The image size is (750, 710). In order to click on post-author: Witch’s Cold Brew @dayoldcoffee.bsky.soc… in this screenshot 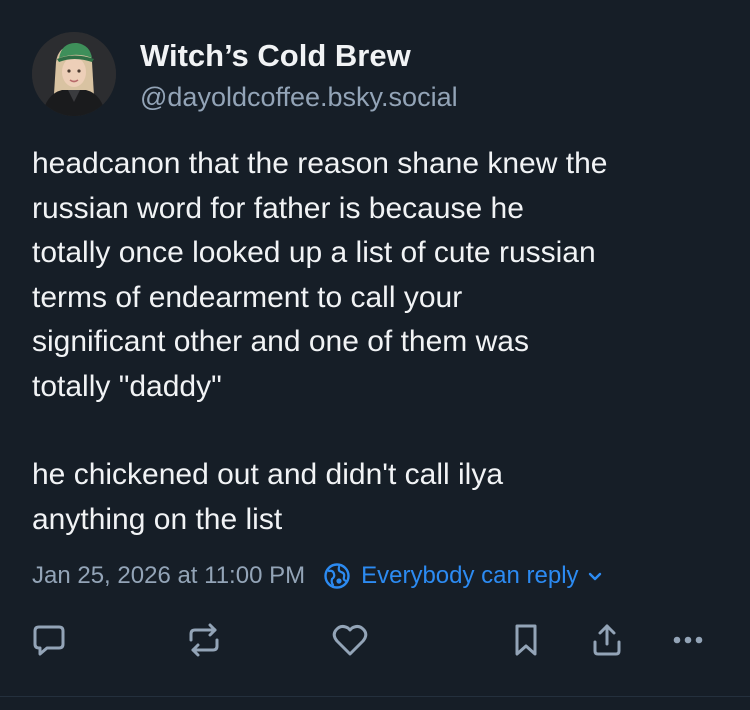, I will do `click(299, 76)`.